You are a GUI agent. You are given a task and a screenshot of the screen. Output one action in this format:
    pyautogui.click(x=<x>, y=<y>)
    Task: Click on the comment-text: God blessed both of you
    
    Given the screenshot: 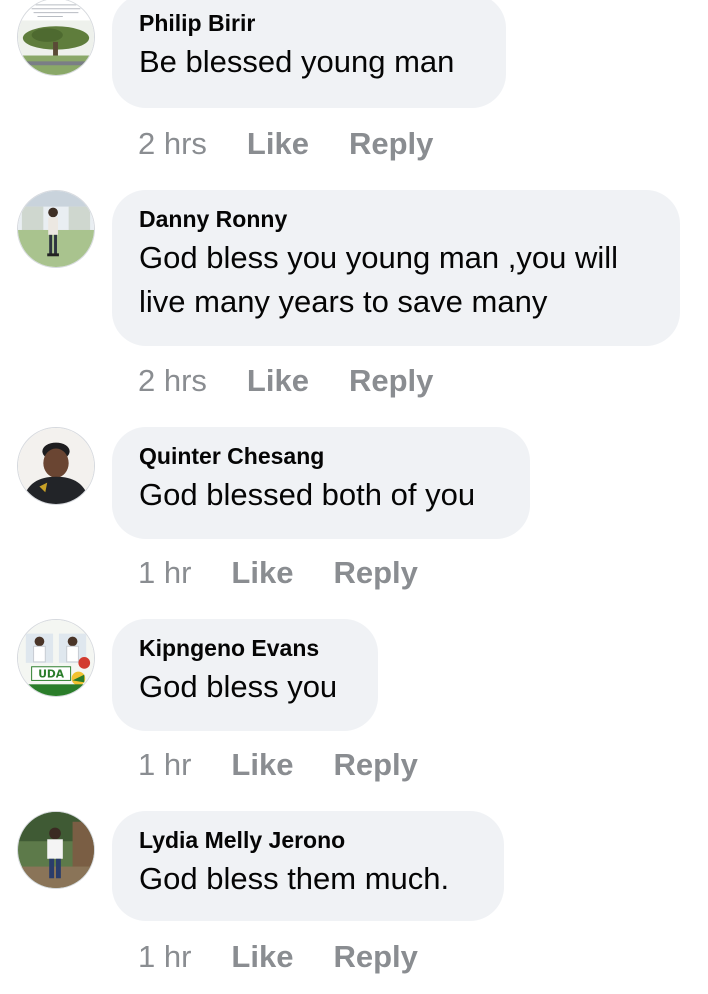 What is the action you would take?
    pyautogui.click(x=307, y=494)
    